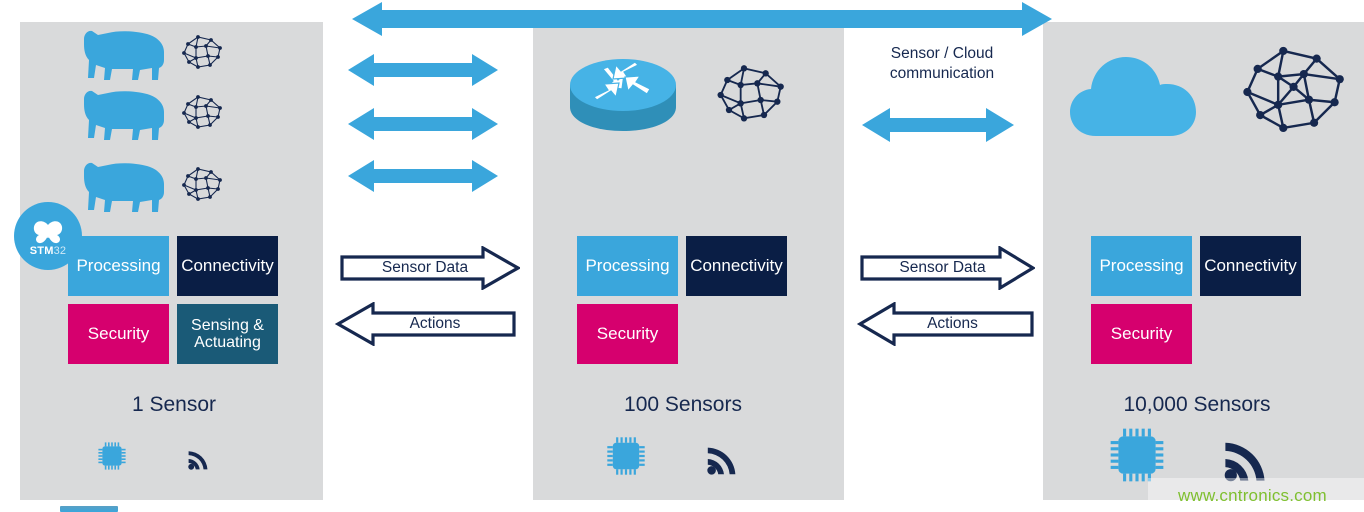  What do you see at coordinates (673, 456) in the screenshot?
I see `bottom-icons-gateway` at bounding box center [673, 456].